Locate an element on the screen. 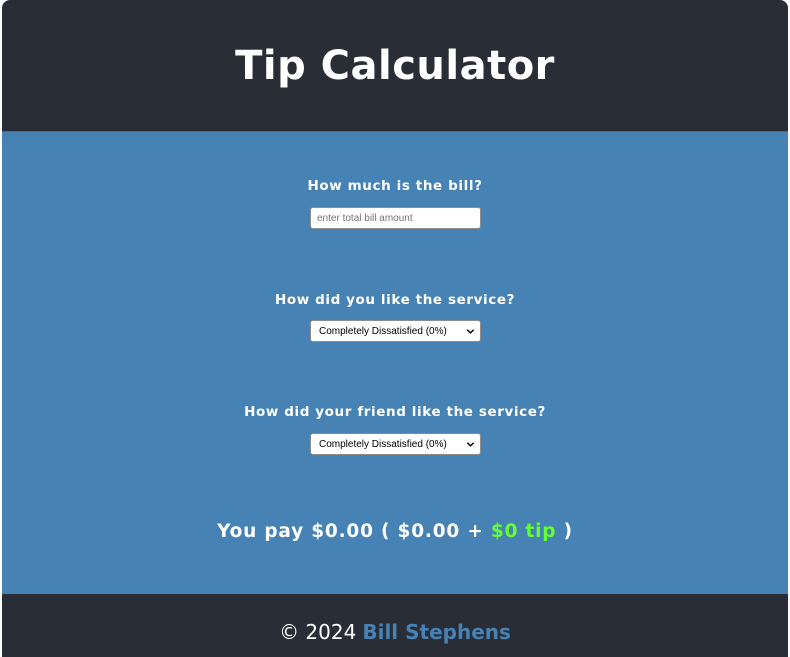 The width and height of the screenshot is (790, 657). friend-rating-selected: Completely Dissatisfied (0%) is located at coordinates (383, 444).